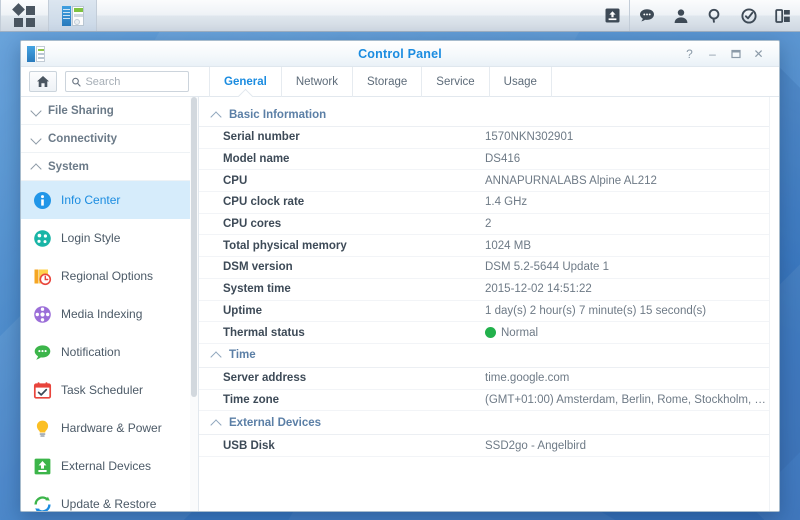 The width and height of the screenshot is (800, 520). Describe the element at coordinates (91, 200) in the screenshot. I see `sidebar-item-label: Info Center` at that location.